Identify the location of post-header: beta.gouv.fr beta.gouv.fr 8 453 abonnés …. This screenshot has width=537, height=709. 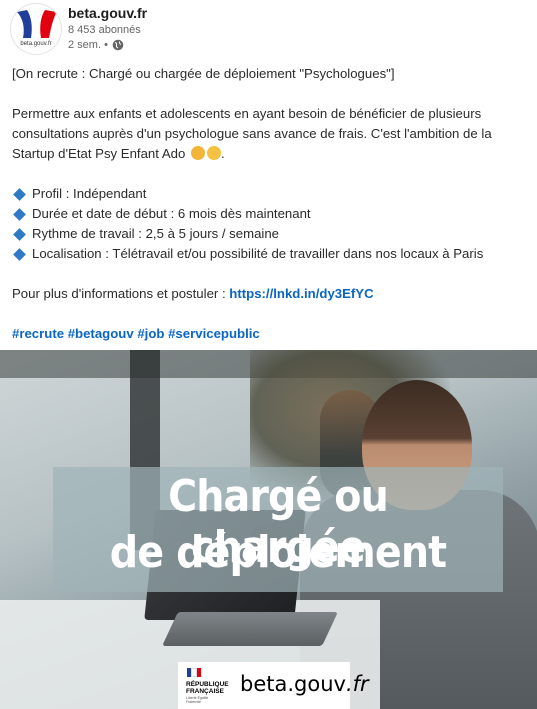
(268, 31).